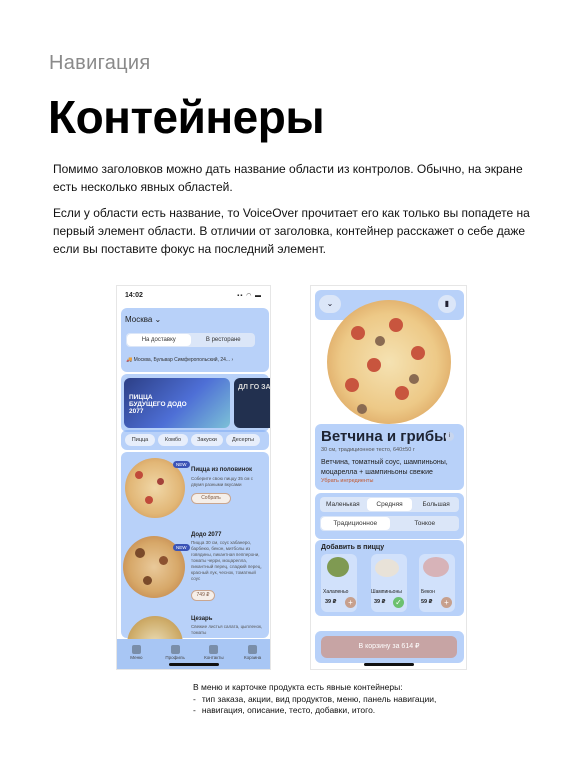 The image size is (580, 774). I want to click on size-segmented: Маленькая Средняя Большая, so click(389, 504).